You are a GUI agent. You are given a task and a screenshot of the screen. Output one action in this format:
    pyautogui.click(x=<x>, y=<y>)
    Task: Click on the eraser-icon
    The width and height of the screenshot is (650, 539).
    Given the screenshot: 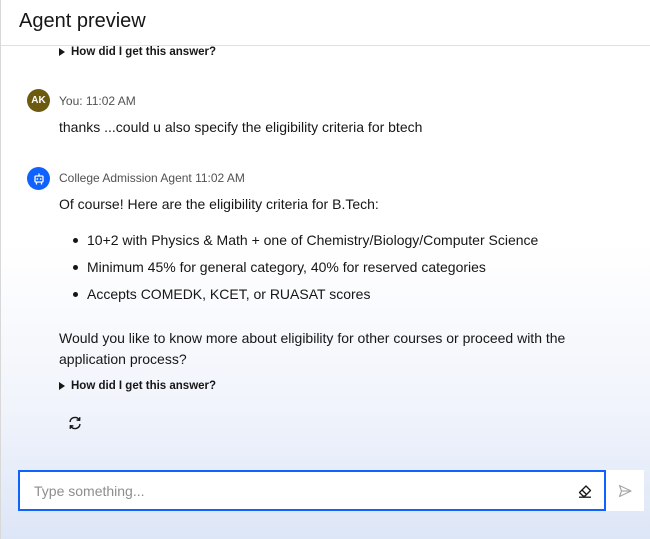 What is the action you would take?
    pyautogui.click(x=585, y=491)
    